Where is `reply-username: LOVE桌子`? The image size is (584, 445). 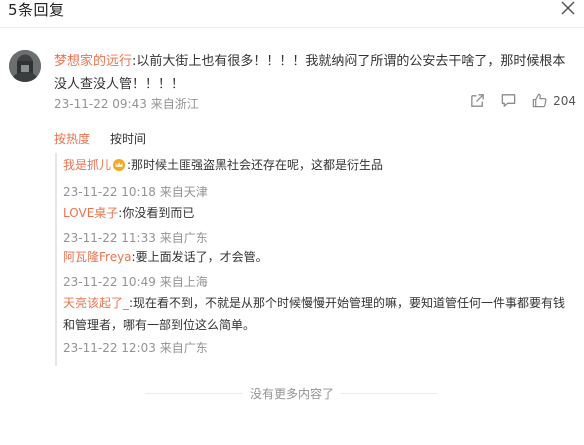 reply-username: LOVE桌子 is located at coordinates (90, 213).